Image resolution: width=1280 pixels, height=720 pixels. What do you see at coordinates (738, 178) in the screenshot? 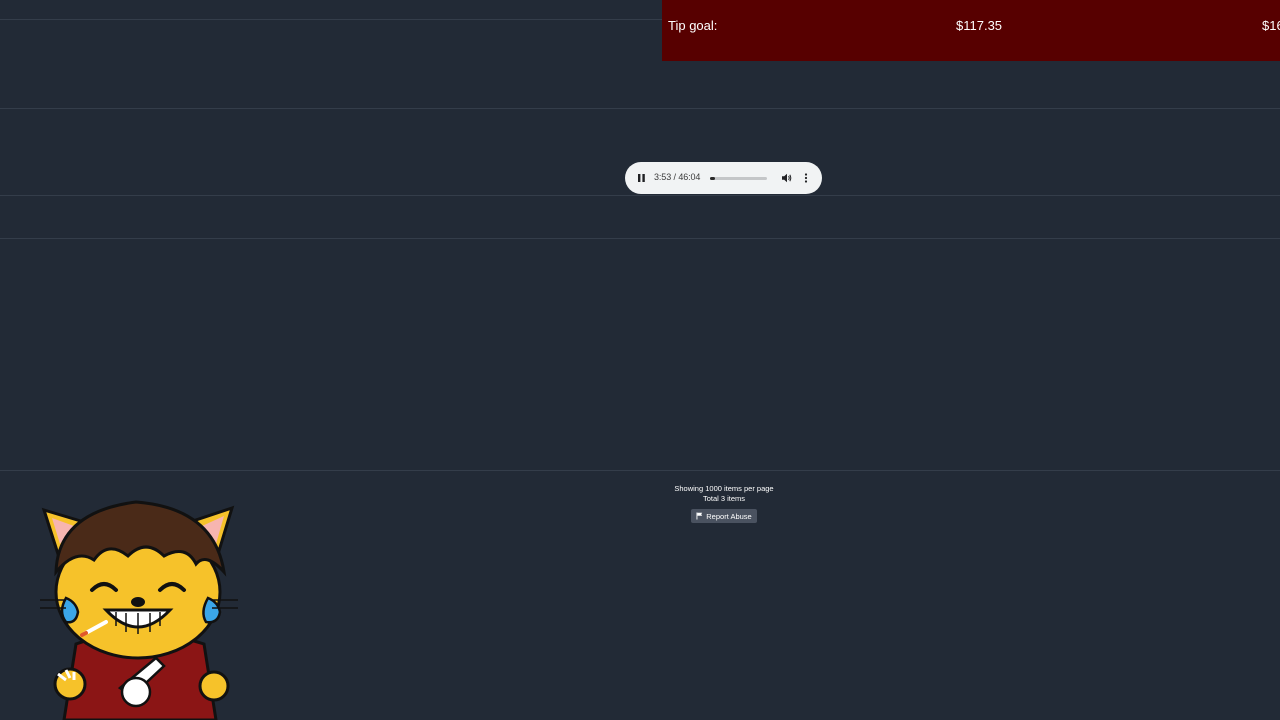
I see `seek-bar` at bounding box center [738, 178].